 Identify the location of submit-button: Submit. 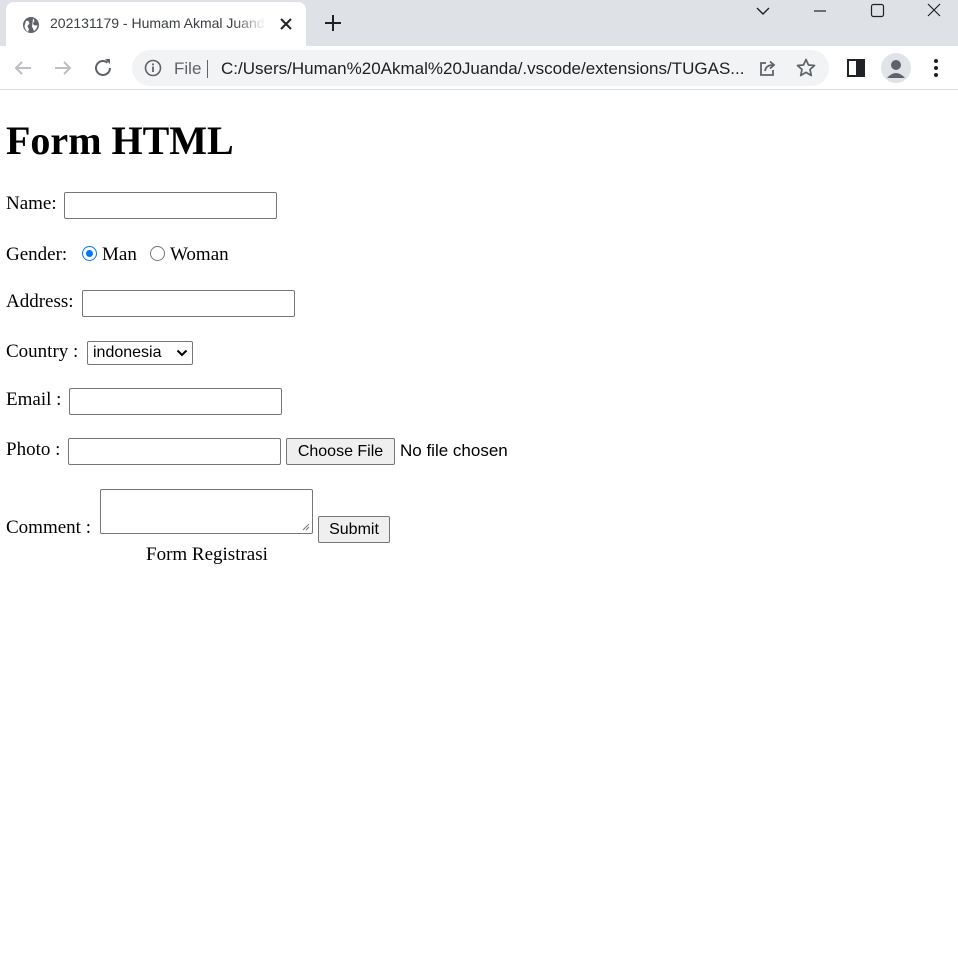
(354, 529).